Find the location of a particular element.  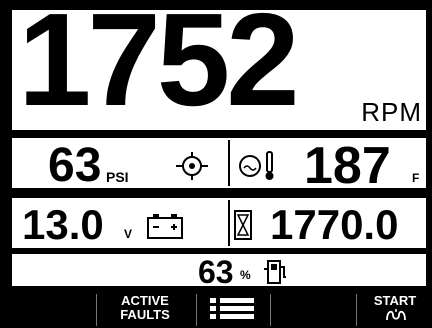

hourglass-icon is located at coordinates (243, 225).